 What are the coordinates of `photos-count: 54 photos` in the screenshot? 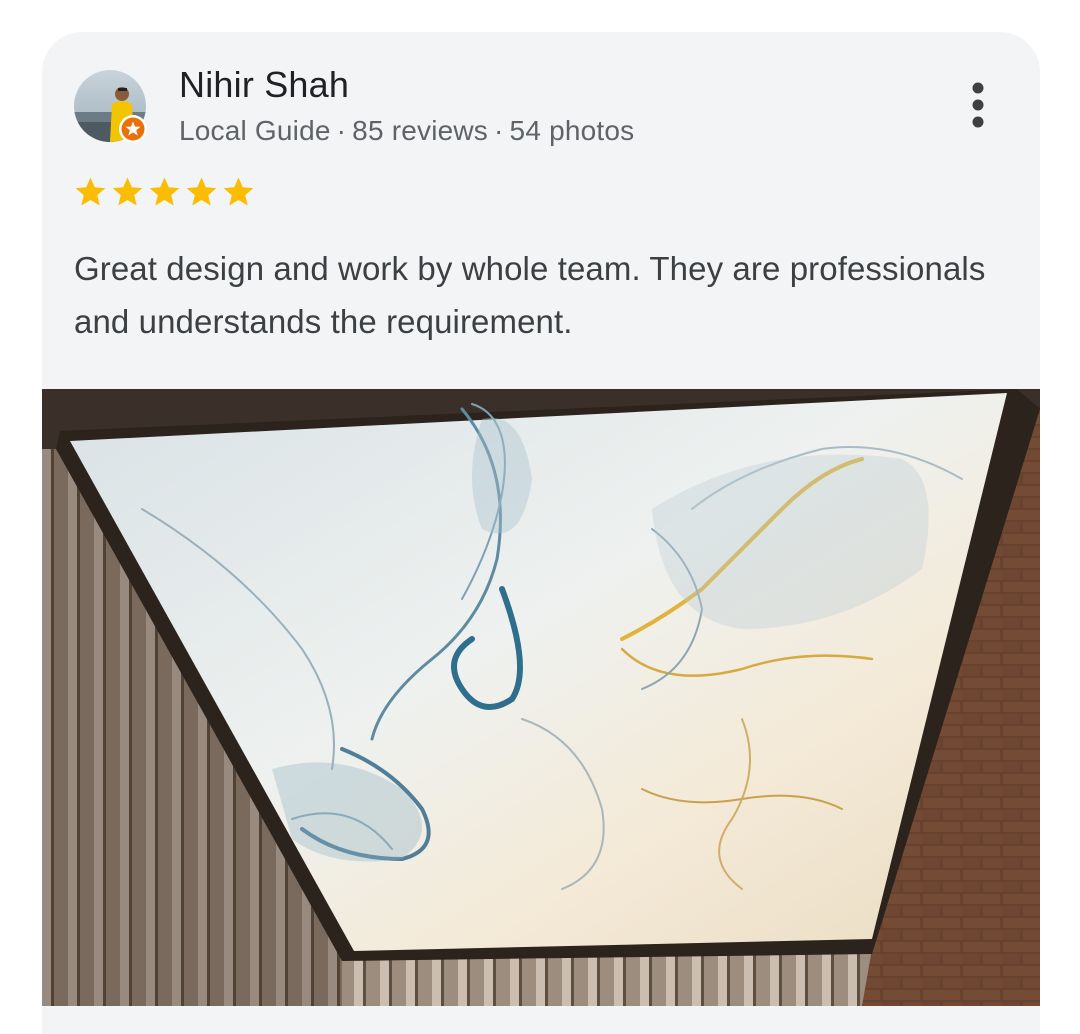 It's located at (572, 130).